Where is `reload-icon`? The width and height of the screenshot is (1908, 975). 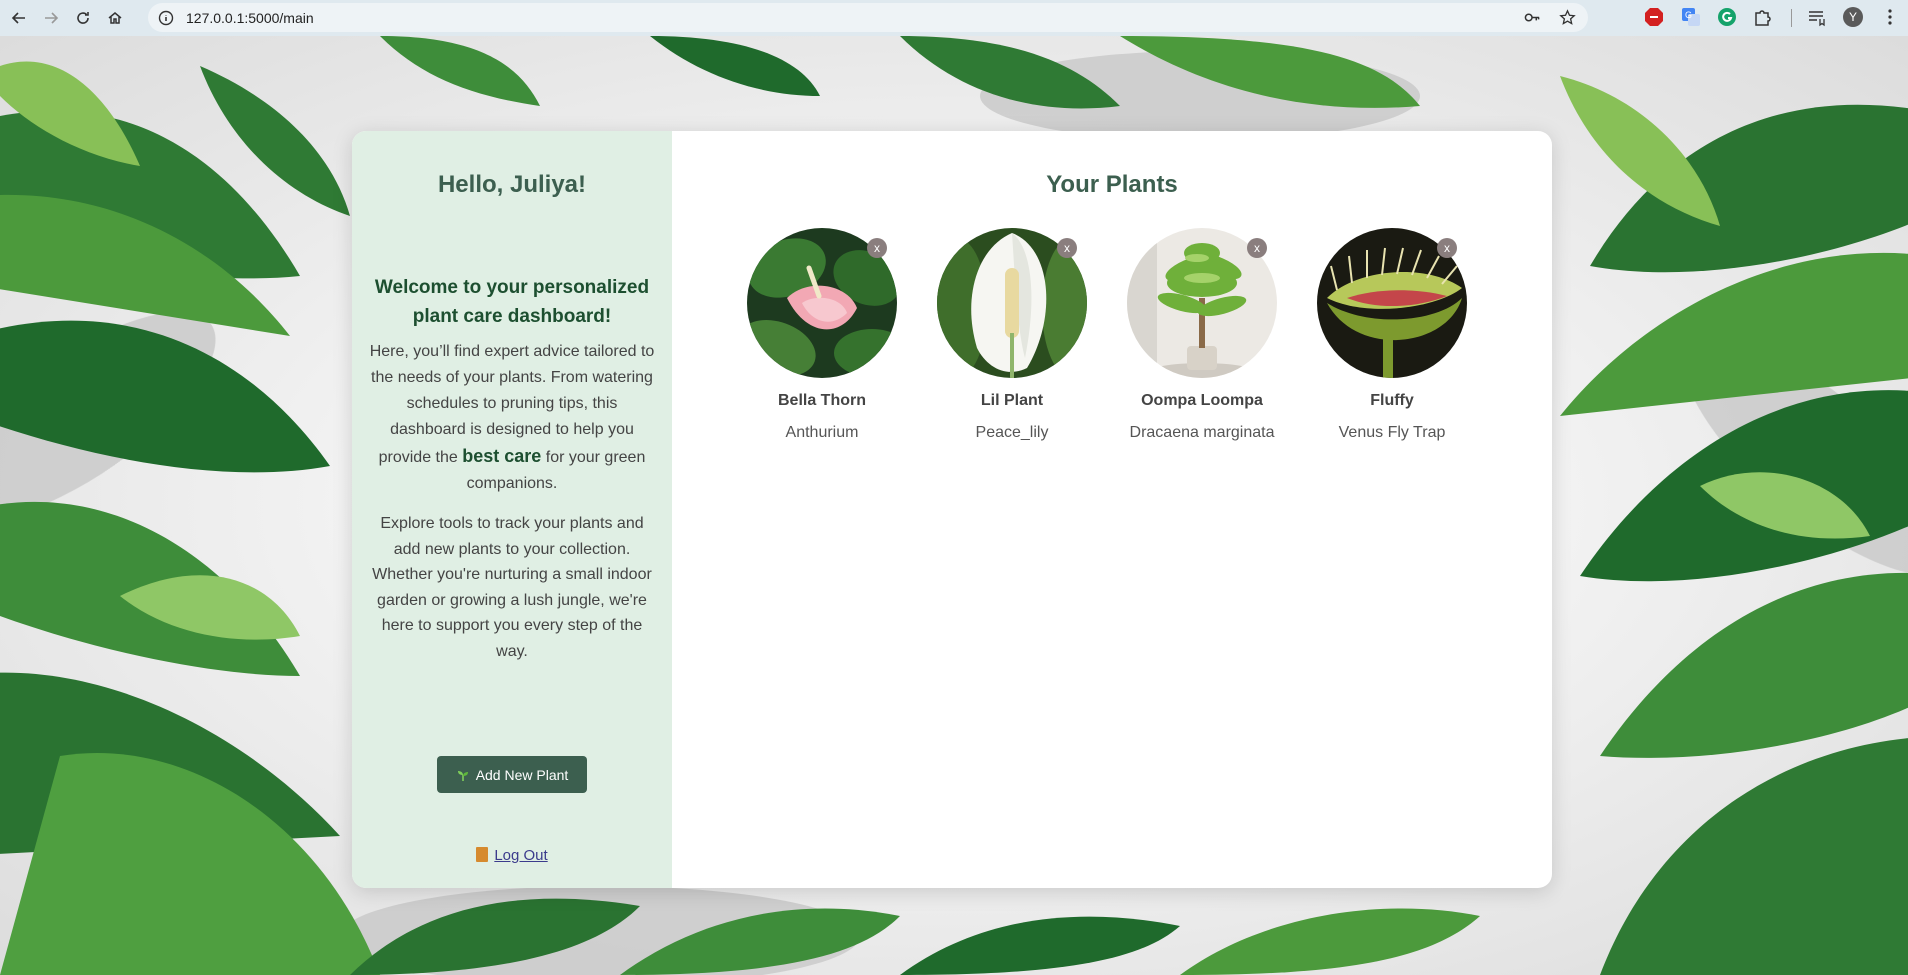
reload-icon is located at coordinates (83, 18).